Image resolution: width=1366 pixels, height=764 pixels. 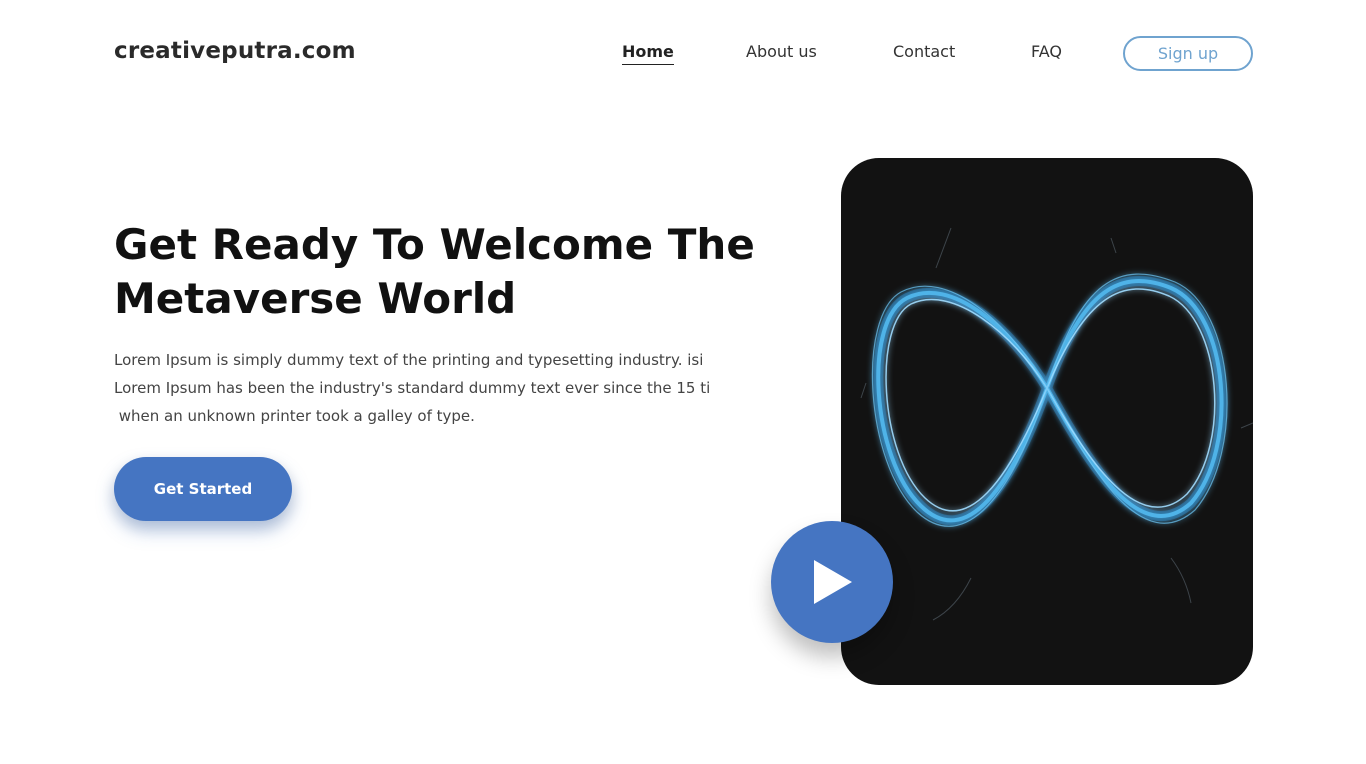 What do you see at coordinates (648, 53) in the screenshot?
I see `nav-home: Home` at bounding box center [648, 53].